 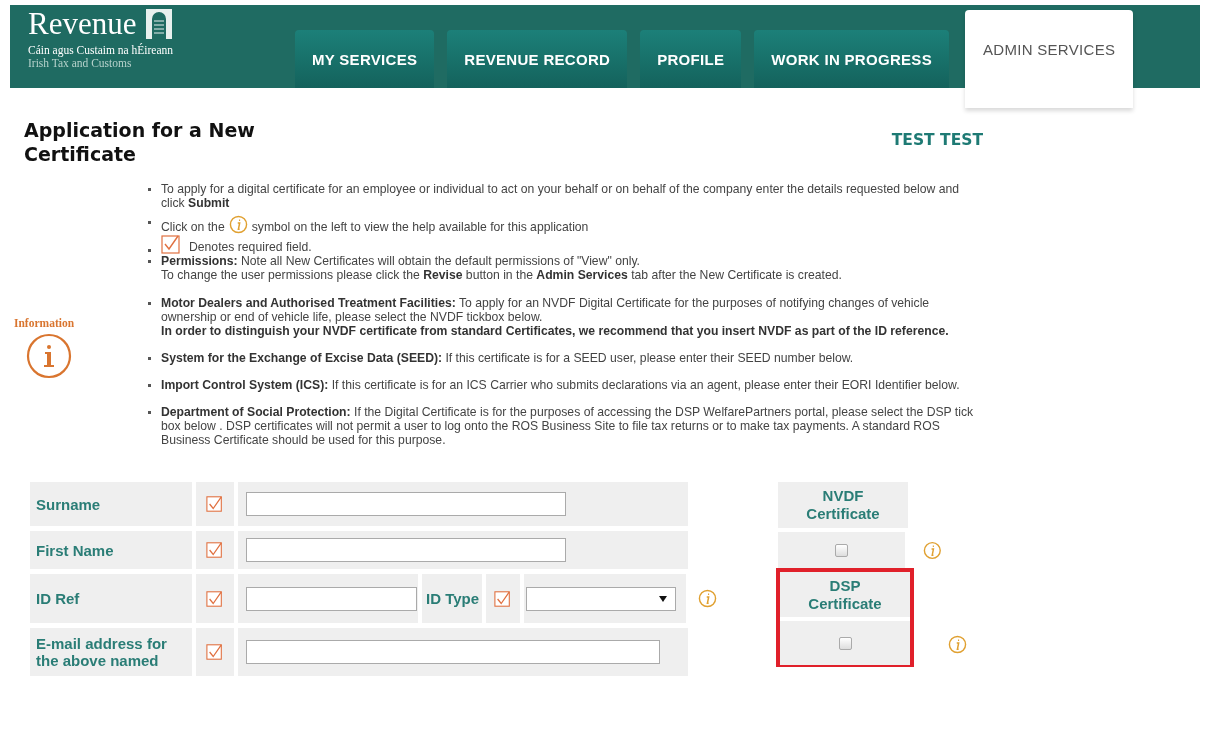 I want to click on harp-icon, so click(x=159, y=23).